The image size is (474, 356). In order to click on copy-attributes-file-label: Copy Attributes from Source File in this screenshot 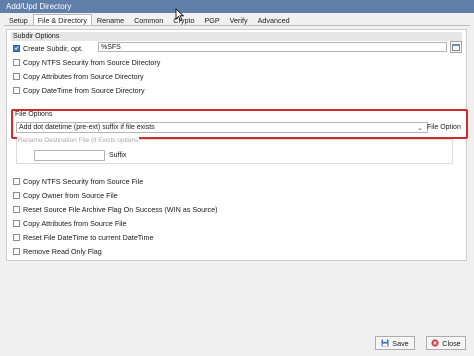, I will do `click(75, 223)`.